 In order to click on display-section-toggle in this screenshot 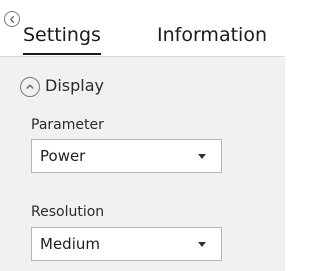, I will do `click(30, 87)`.